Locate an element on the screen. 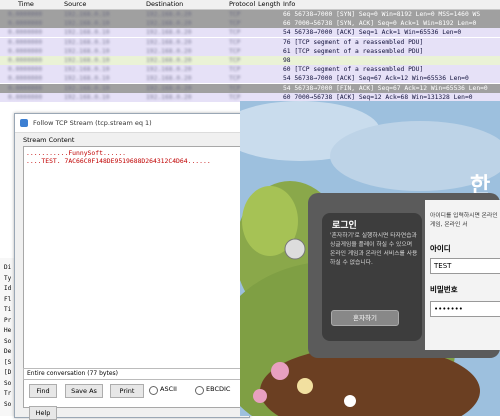 The image size is (500, 420). detail-line: Fl is located at coordinates (7, 299).